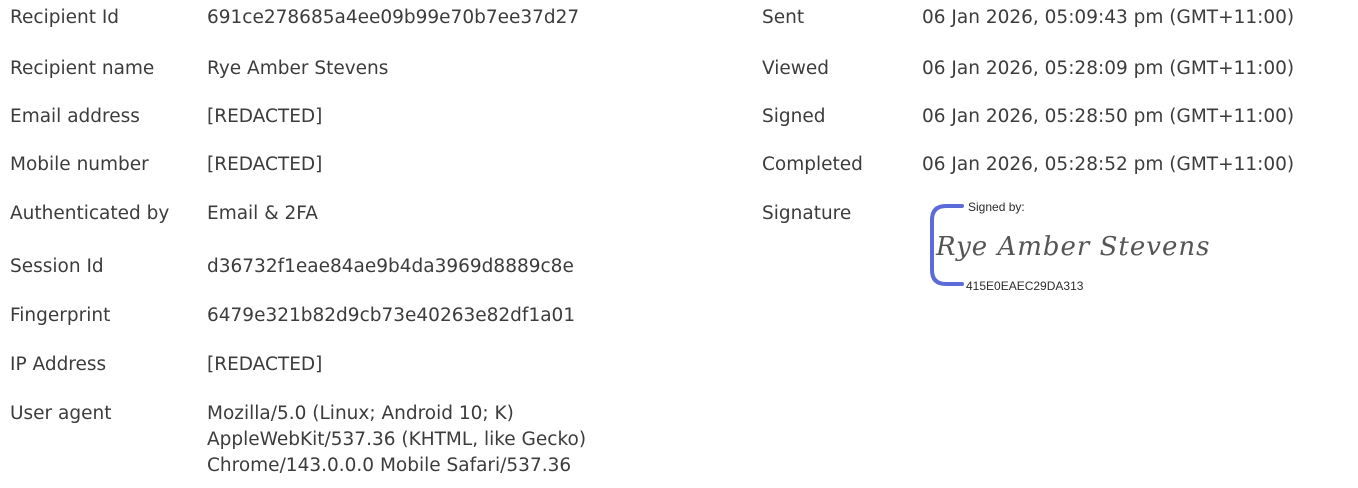  What do you see at coordinates (265, 364) in the screenshot?
I see `ip-address-value: [REDACTED]` at bounding box center [265, 364].